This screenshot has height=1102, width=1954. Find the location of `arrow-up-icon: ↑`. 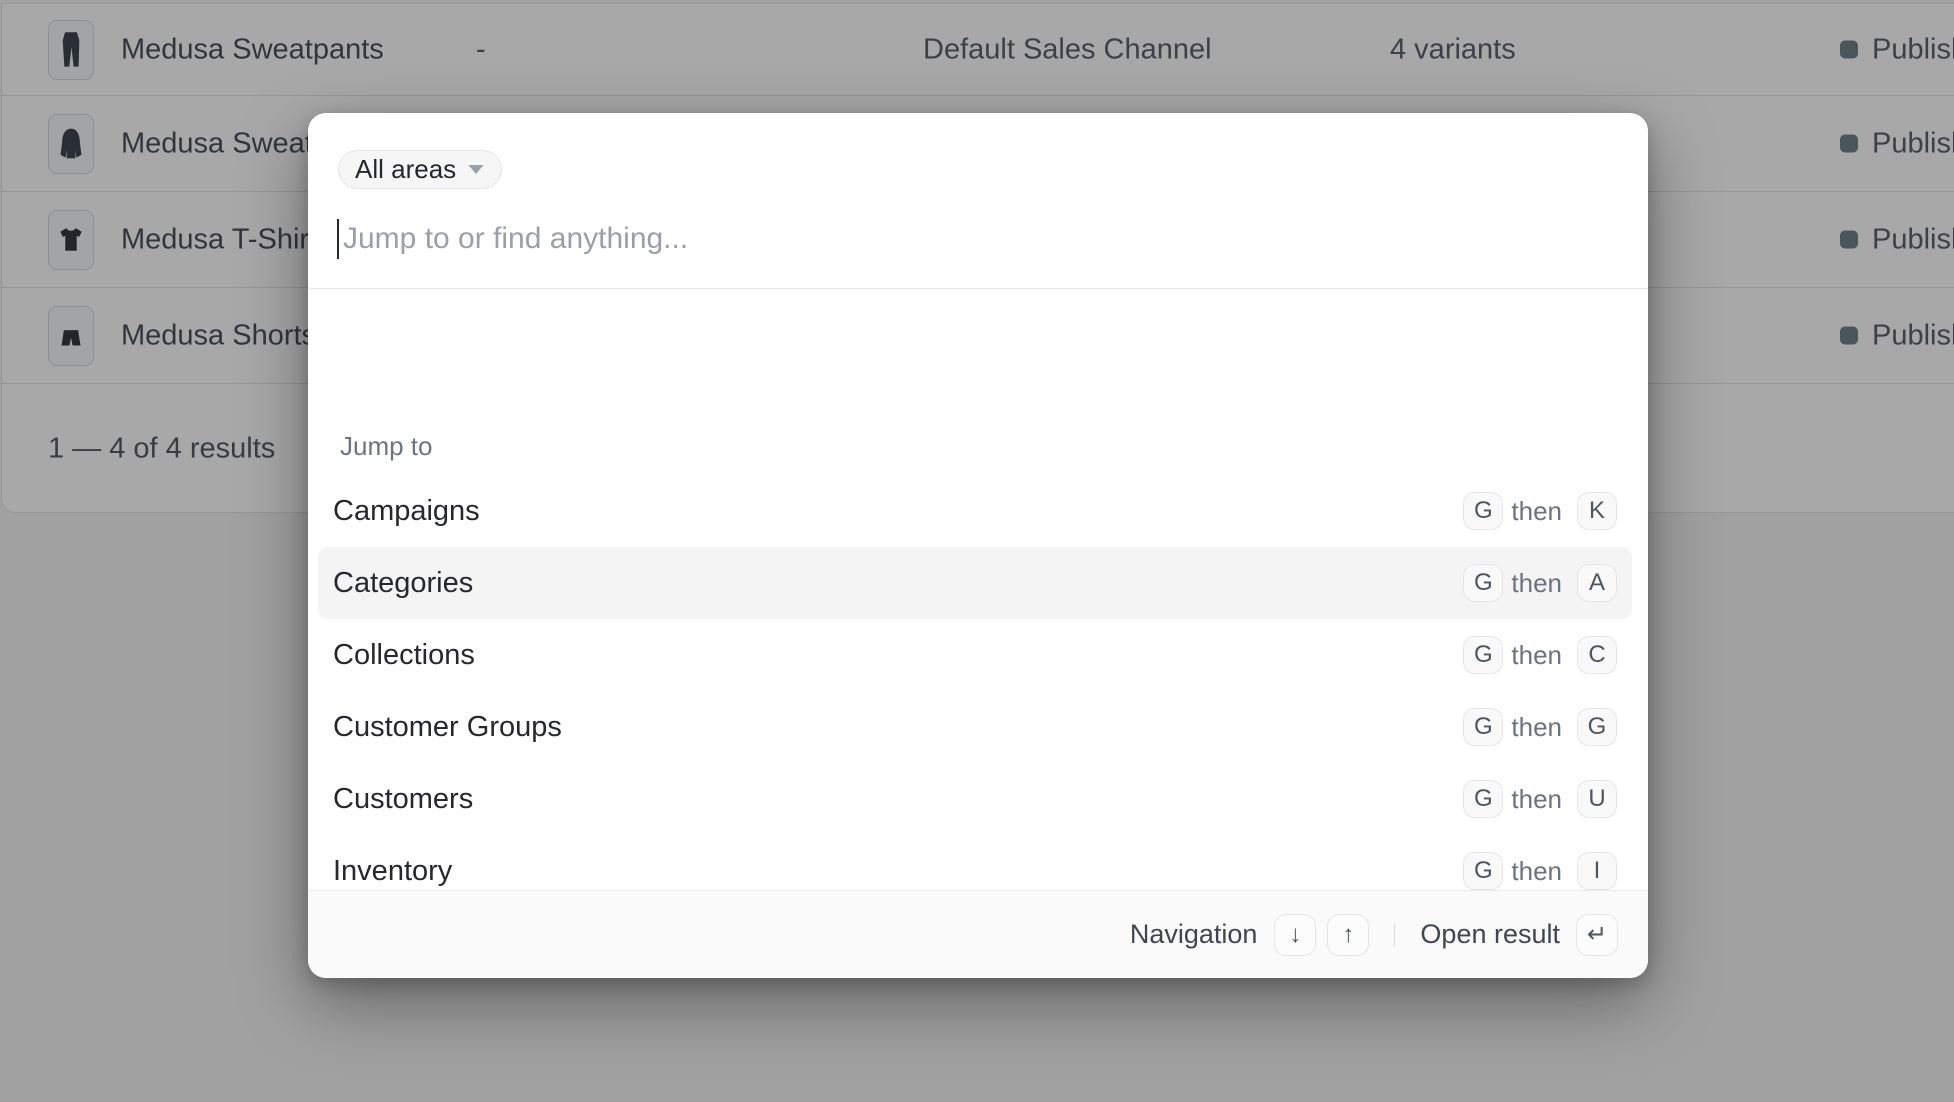

arrow-up-icon: ↑ is located at coordinates (1348, 934).